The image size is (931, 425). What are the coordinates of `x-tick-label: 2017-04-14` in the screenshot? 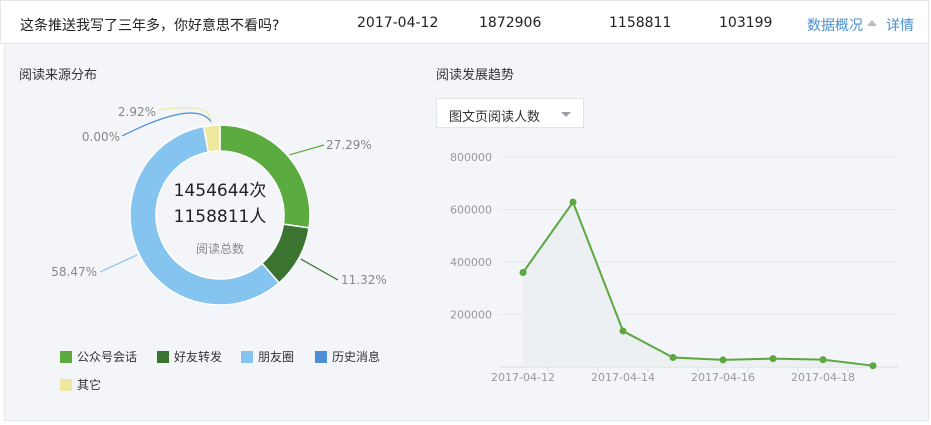 It's located at (623, 377).